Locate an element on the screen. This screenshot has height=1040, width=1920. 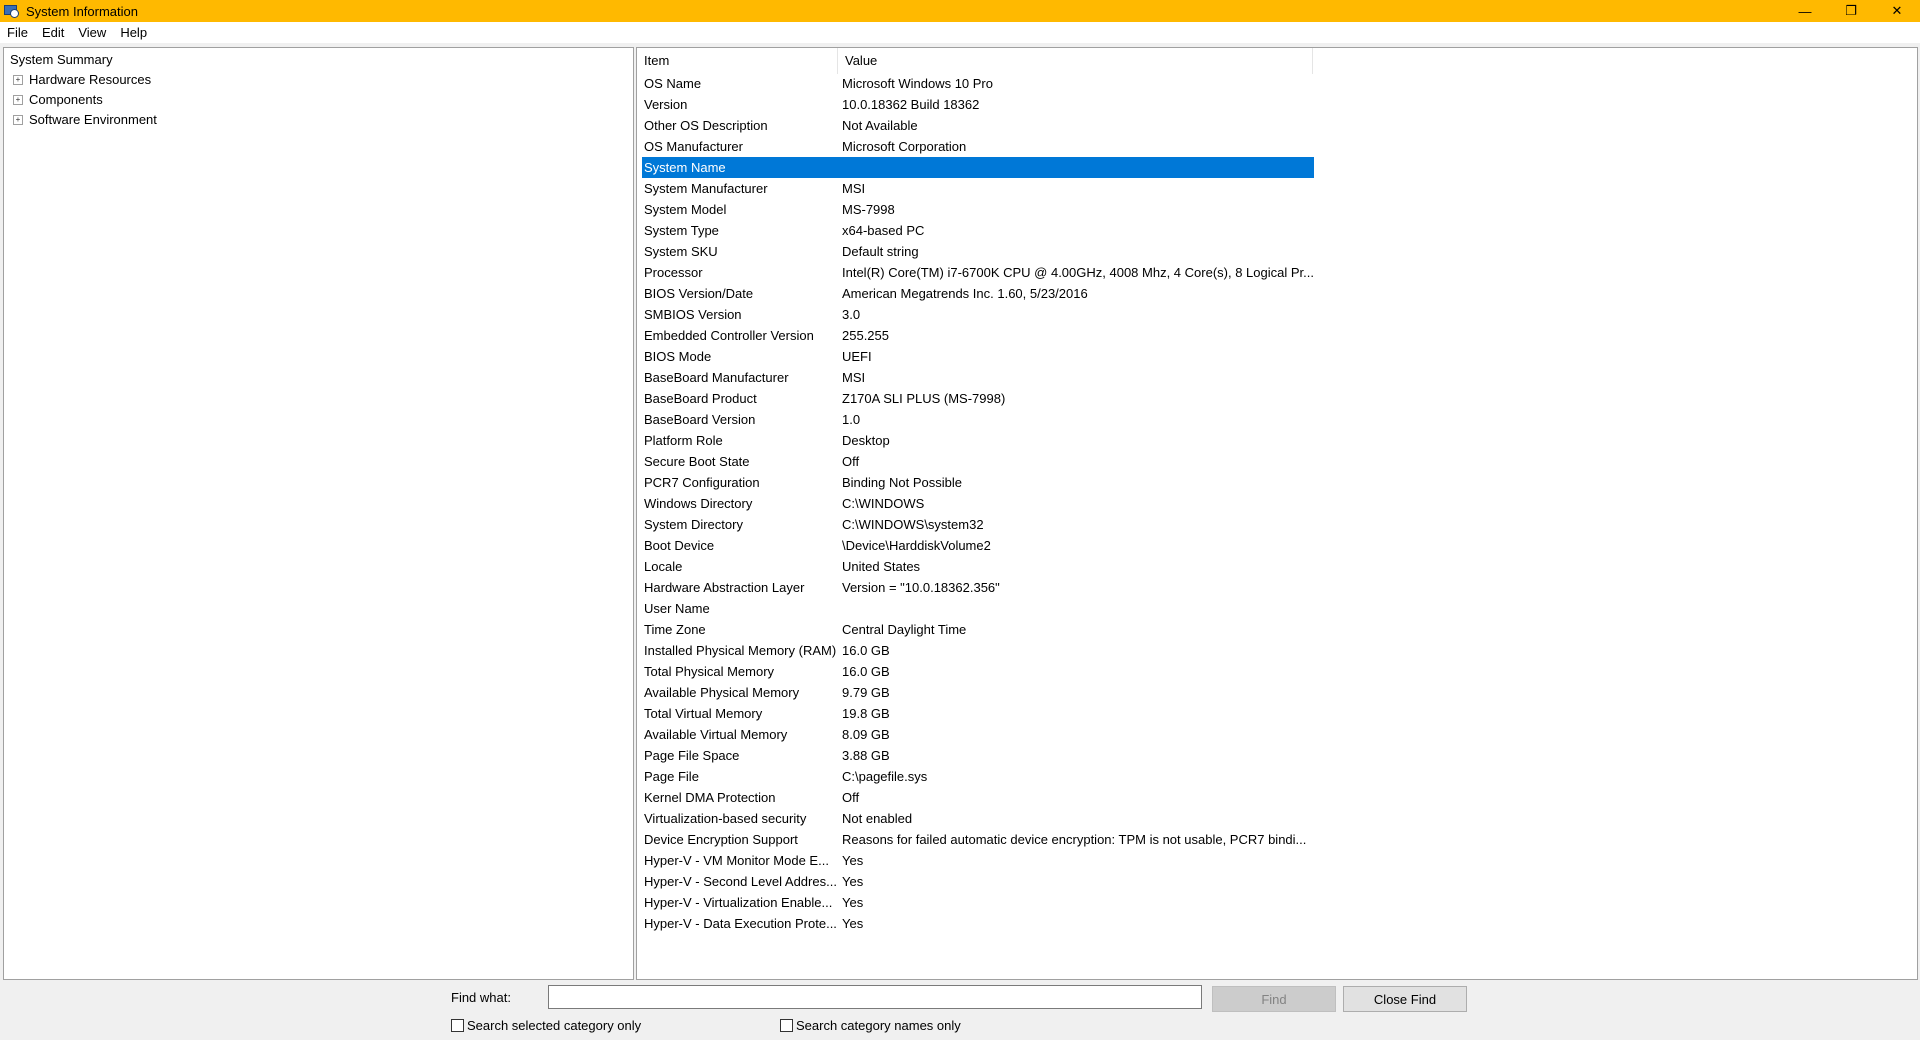
row-value: MS-7998 is located at coordinates (868, 209).